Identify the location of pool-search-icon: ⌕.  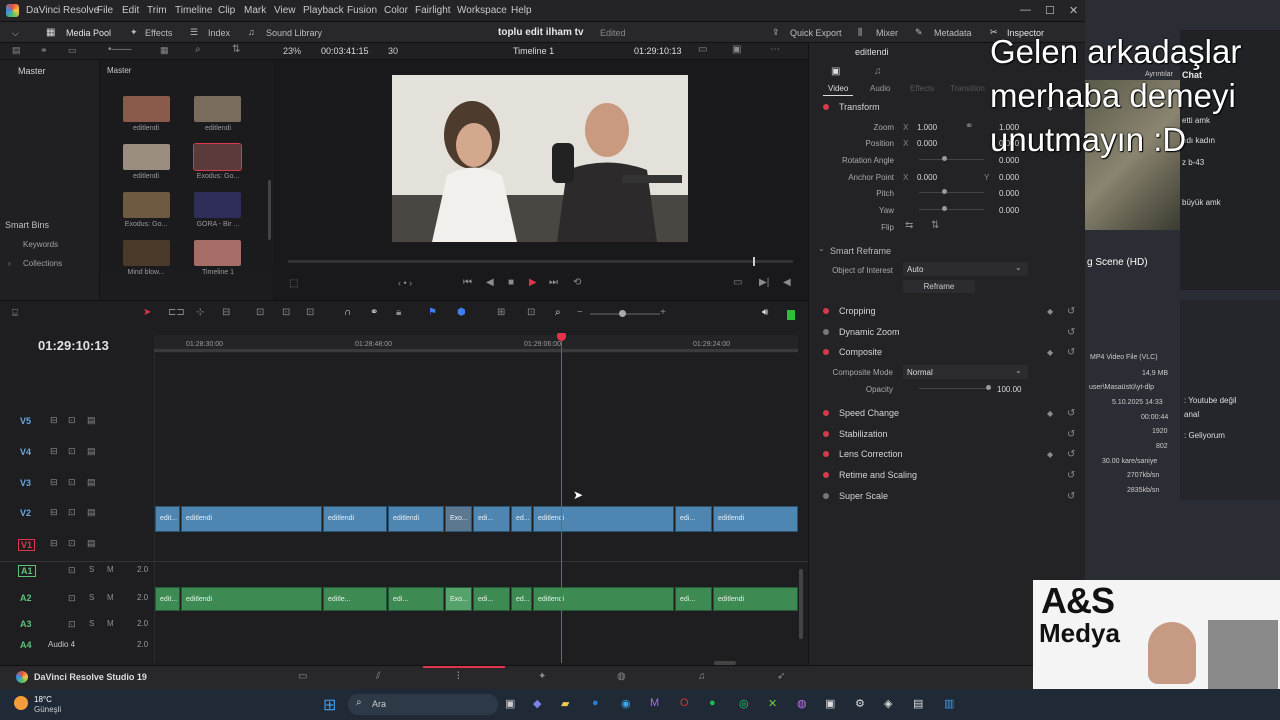
(198, 49).